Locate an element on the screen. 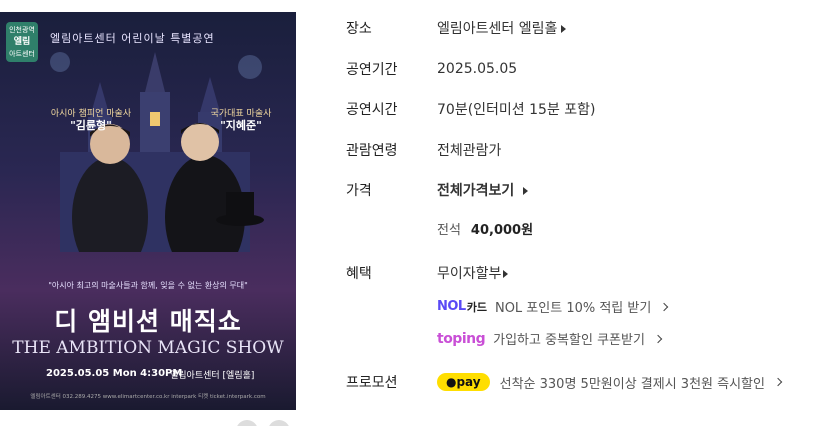 Image resolution: width=833 pixels, height=426 pixels. time-row: 공연시간 70분(인터미션 15분 포함) is located at coordinates (471, 109).